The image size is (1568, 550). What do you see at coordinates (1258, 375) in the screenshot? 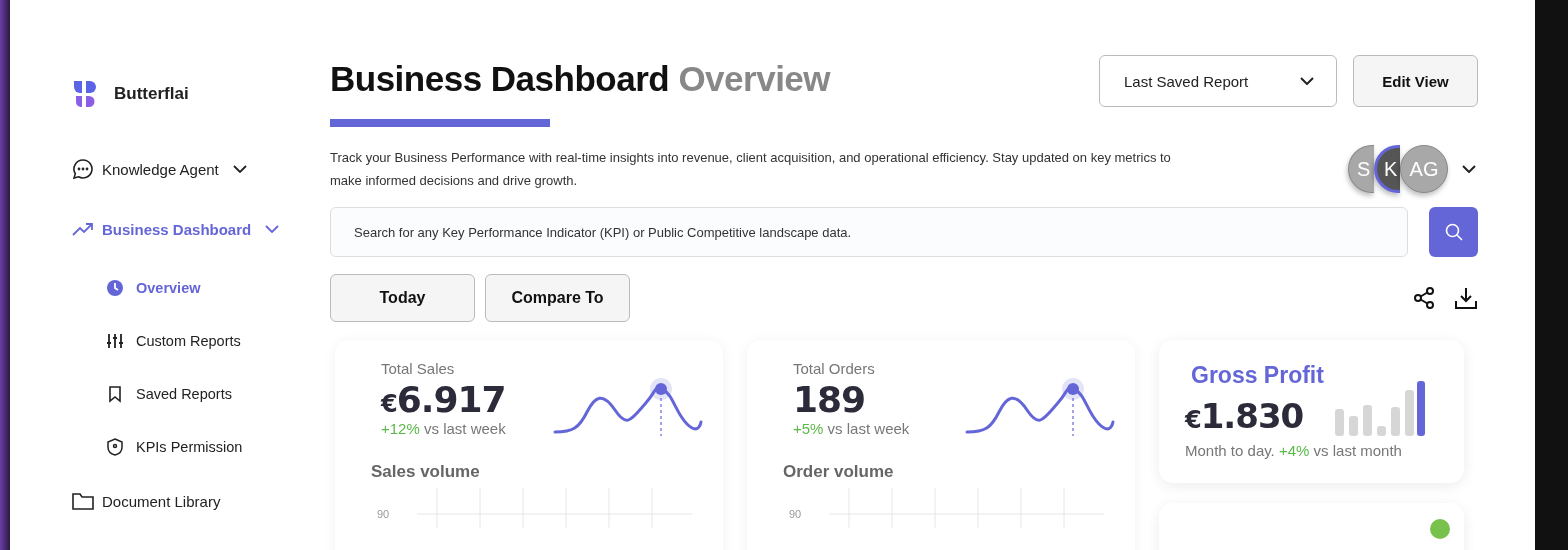
I see `profit-label: Gross Profit` at bounding box center [1258, 375].